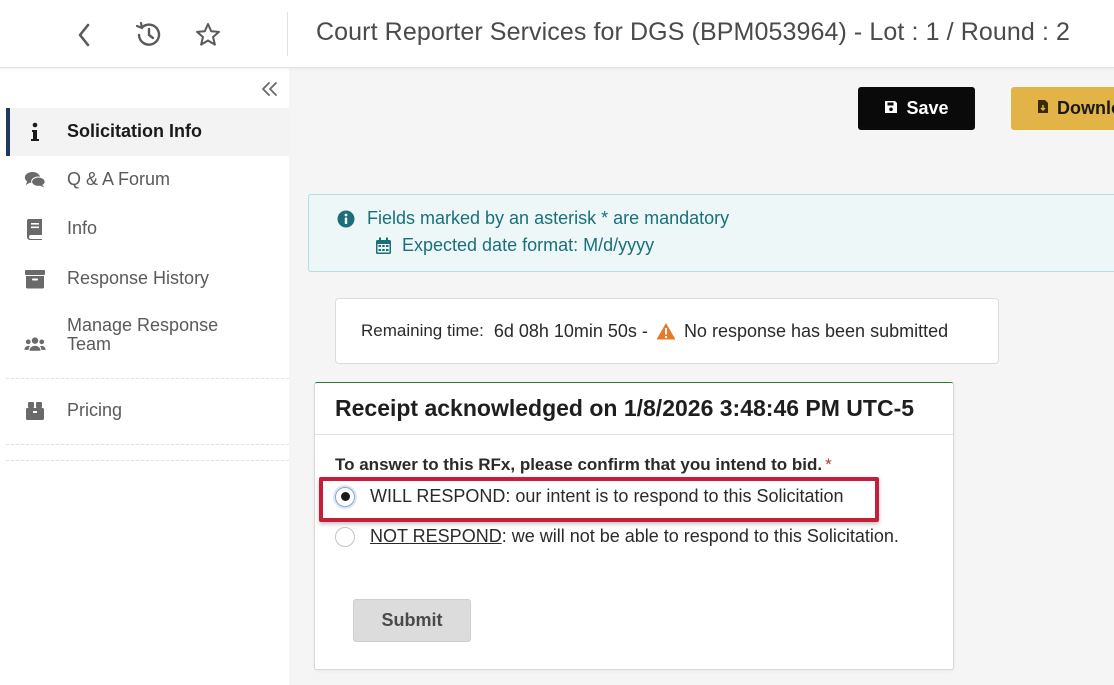  I want to click on star-icon, so click(208, 34).